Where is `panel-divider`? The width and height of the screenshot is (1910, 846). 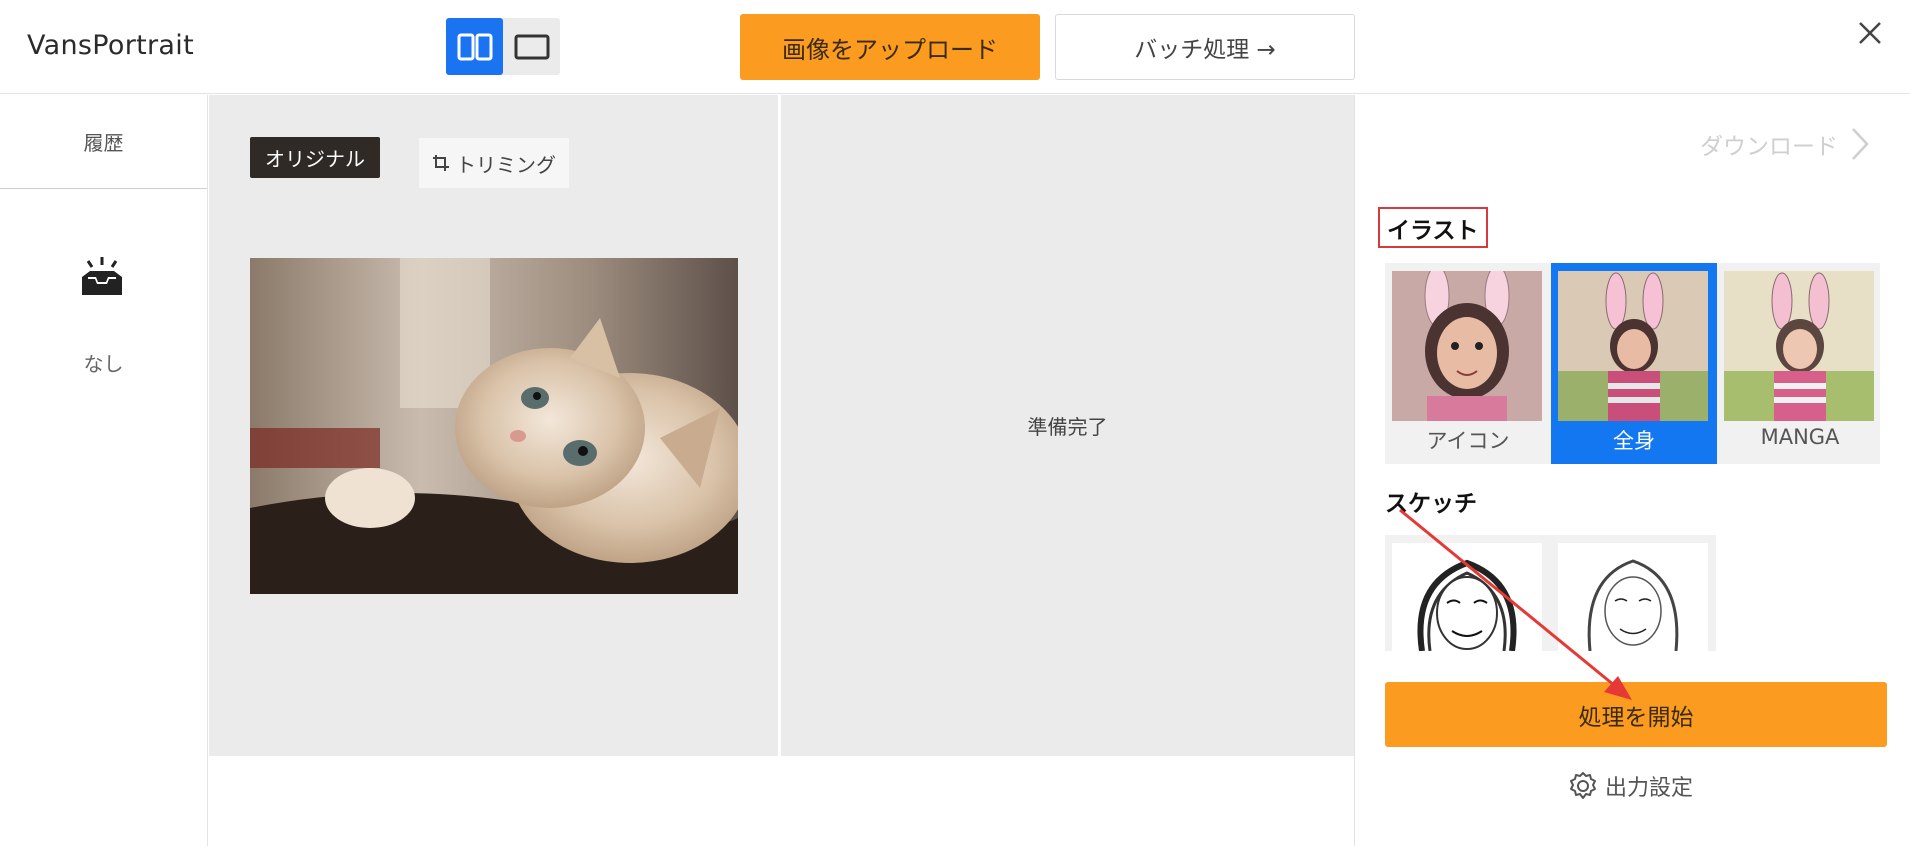
panel-divider is located at coordinates (1354, 470).